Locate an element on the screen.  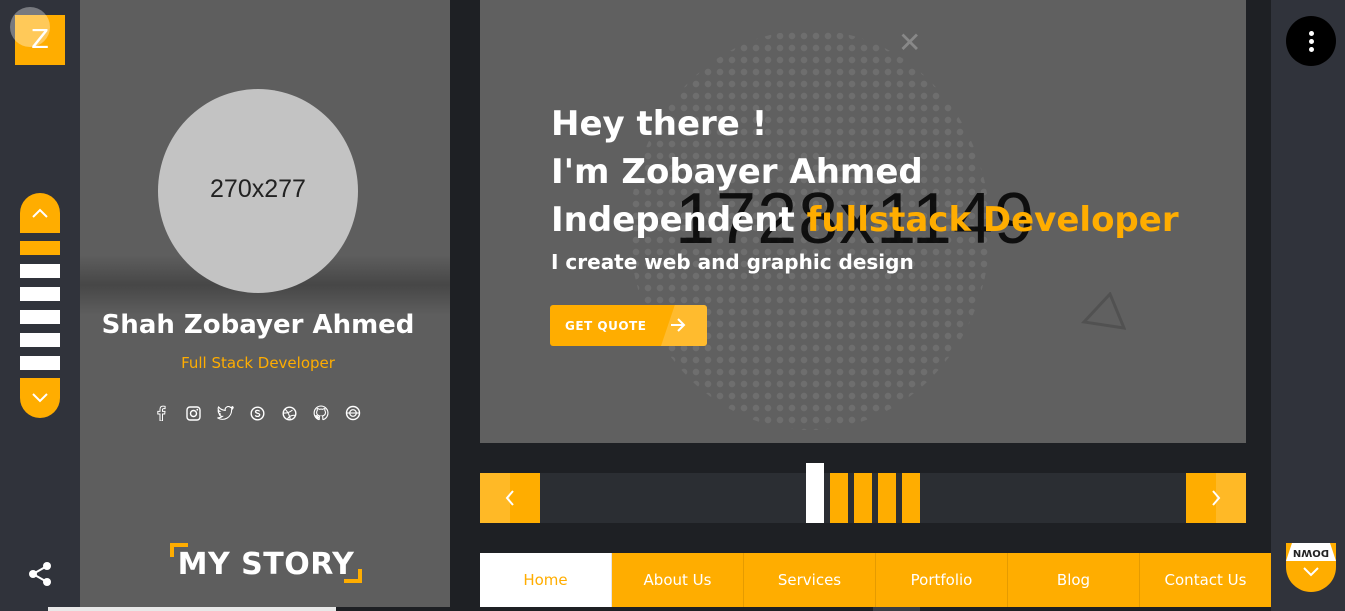
social-links is located at coordinates (257, 413).